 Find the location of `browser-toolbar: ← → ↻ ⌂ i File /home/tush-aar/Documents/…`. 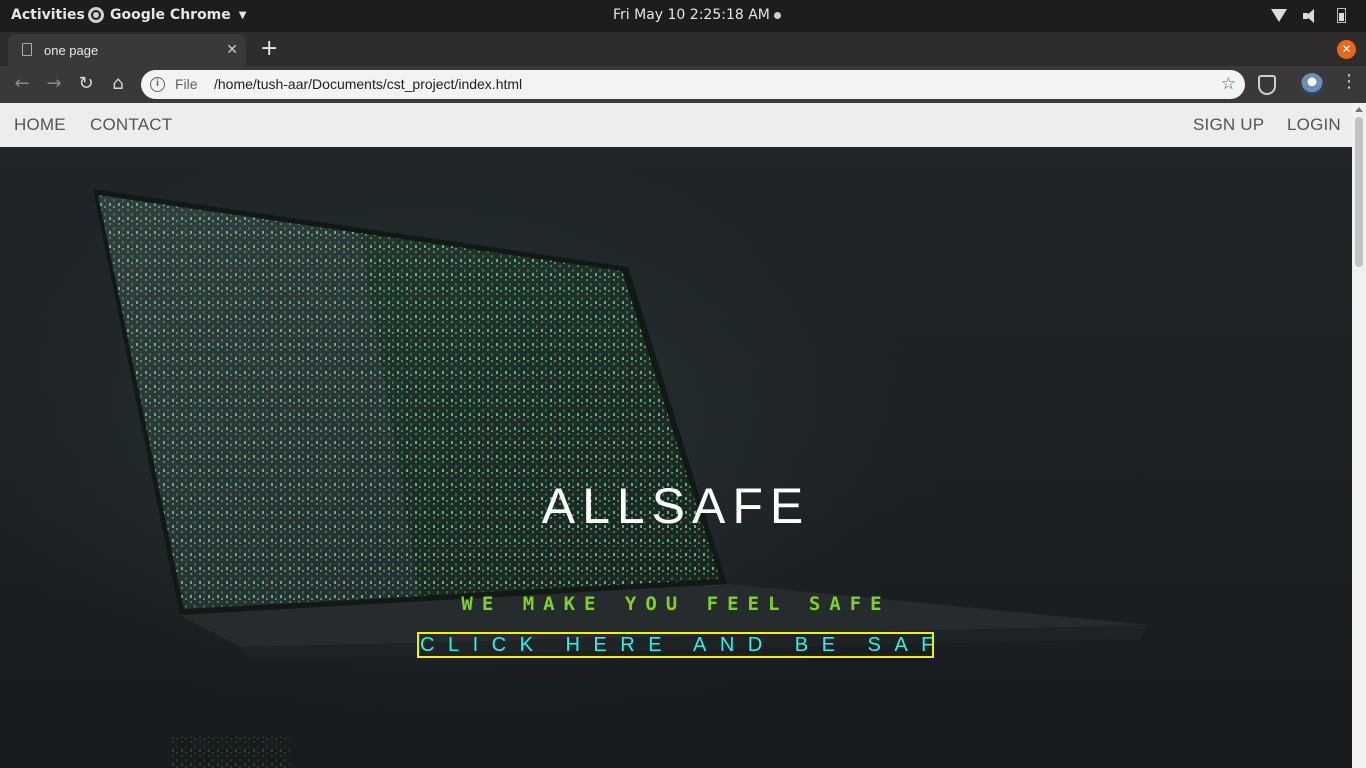

browser-toolbar: ← → ↻ ⌂ i File /home/tush-aar/Documents/… is located at coordinates (683, 84).